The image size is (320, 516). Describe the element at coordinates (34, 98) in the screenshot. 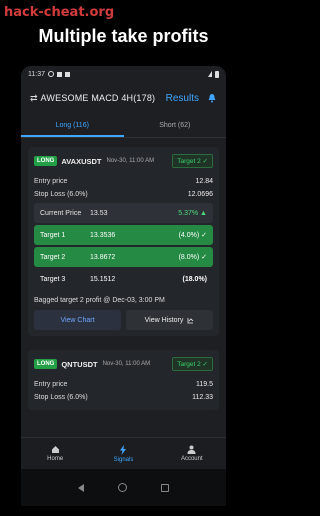

I see `swap-arrows-icon: ⇄` at that location.